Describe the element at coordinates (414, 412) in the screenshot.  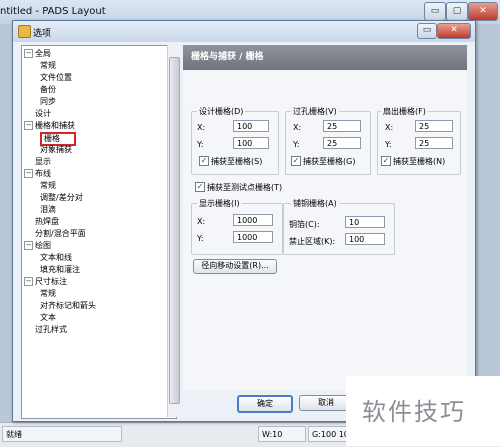
I see `watermark-text: 软件技巧` at that location.